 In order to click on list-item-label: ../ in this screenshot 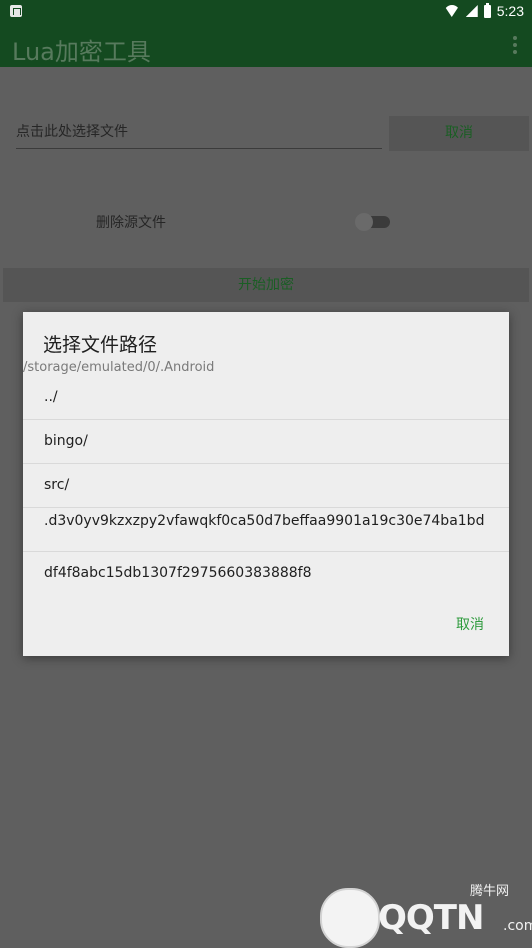, I will do `click(51, 397)`.